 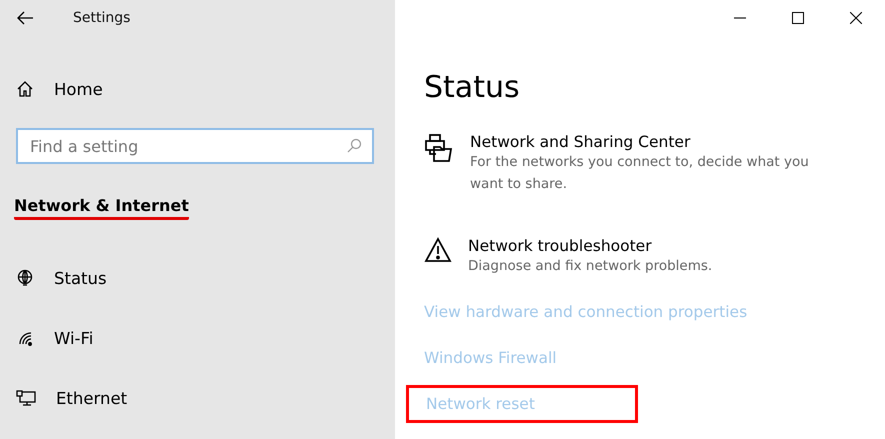 What do you see at coordinates (80, 278) in the screenshot?
I see `nav-label: Status` at bounding box center [80, 278].